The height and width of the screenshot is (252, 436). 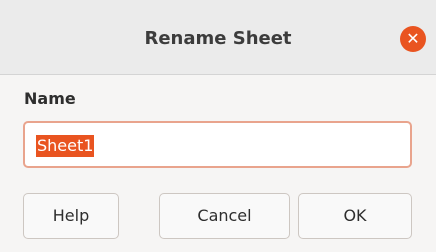 I want to click on close-icon: ✕, so click(x=413, y=39).